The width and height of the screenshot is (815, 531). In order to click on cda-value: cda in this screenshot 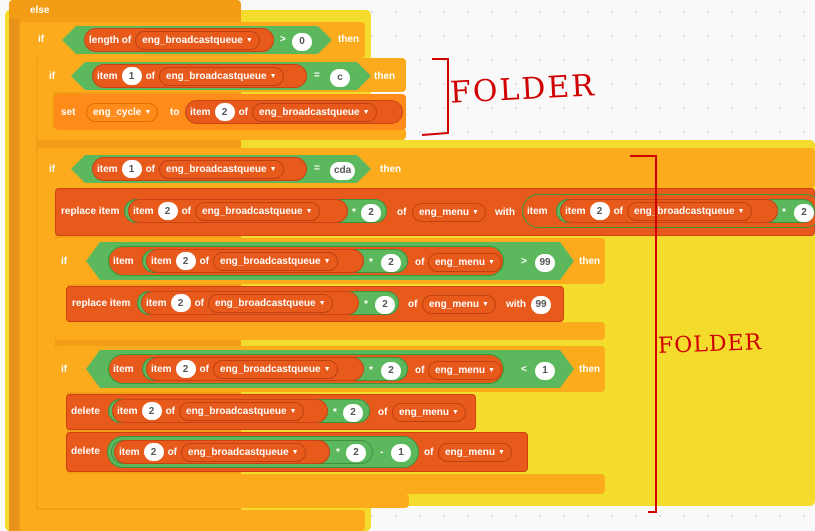, I will do `click(343, 170)`.